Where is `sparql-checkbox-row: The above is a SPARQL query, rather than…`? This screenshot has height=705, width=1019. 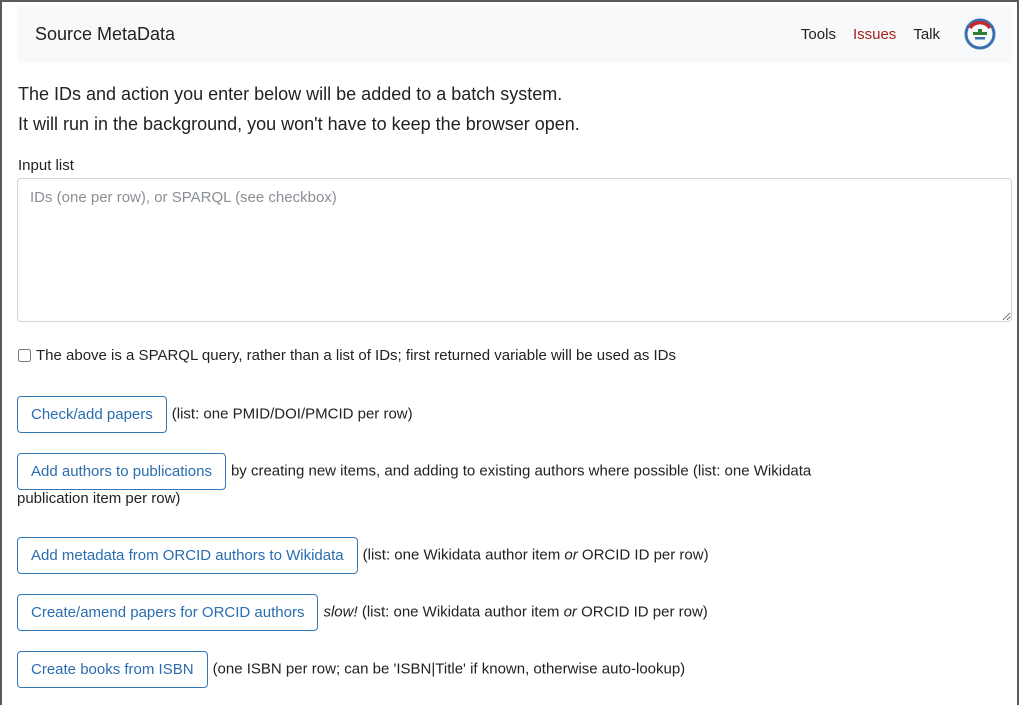
sparql-checkbox-row: The above is a SPARQL query, rather than… is located at coordinates (347, 355).